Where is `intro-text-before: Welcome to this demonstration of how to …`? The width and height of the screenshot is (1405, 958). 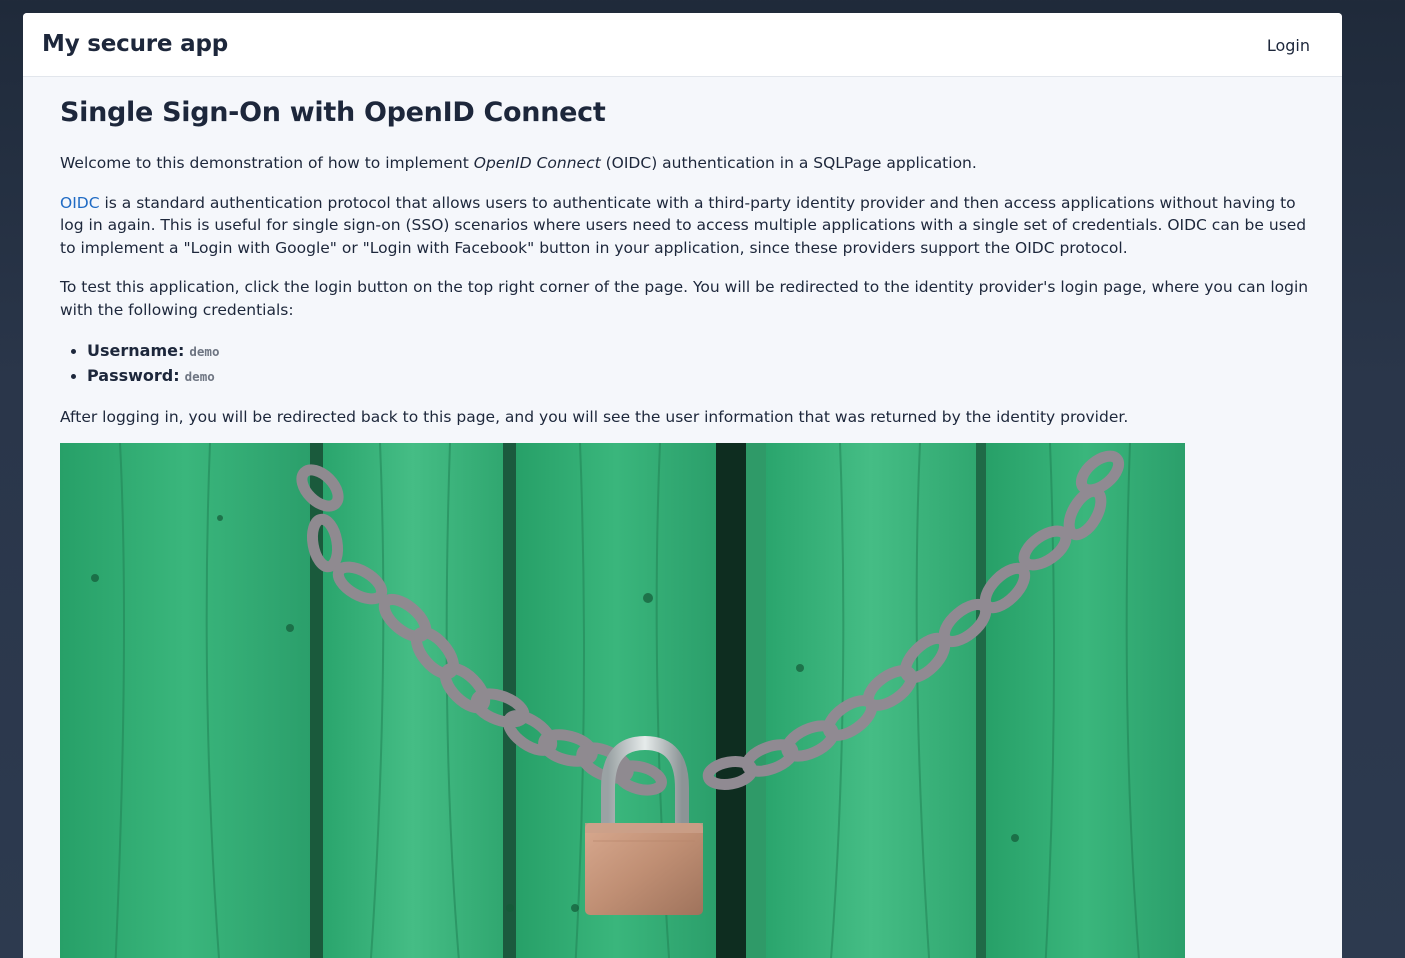 intro-text-before: Welcome to this demonstration of how to … is located at coordinates (267, 163).